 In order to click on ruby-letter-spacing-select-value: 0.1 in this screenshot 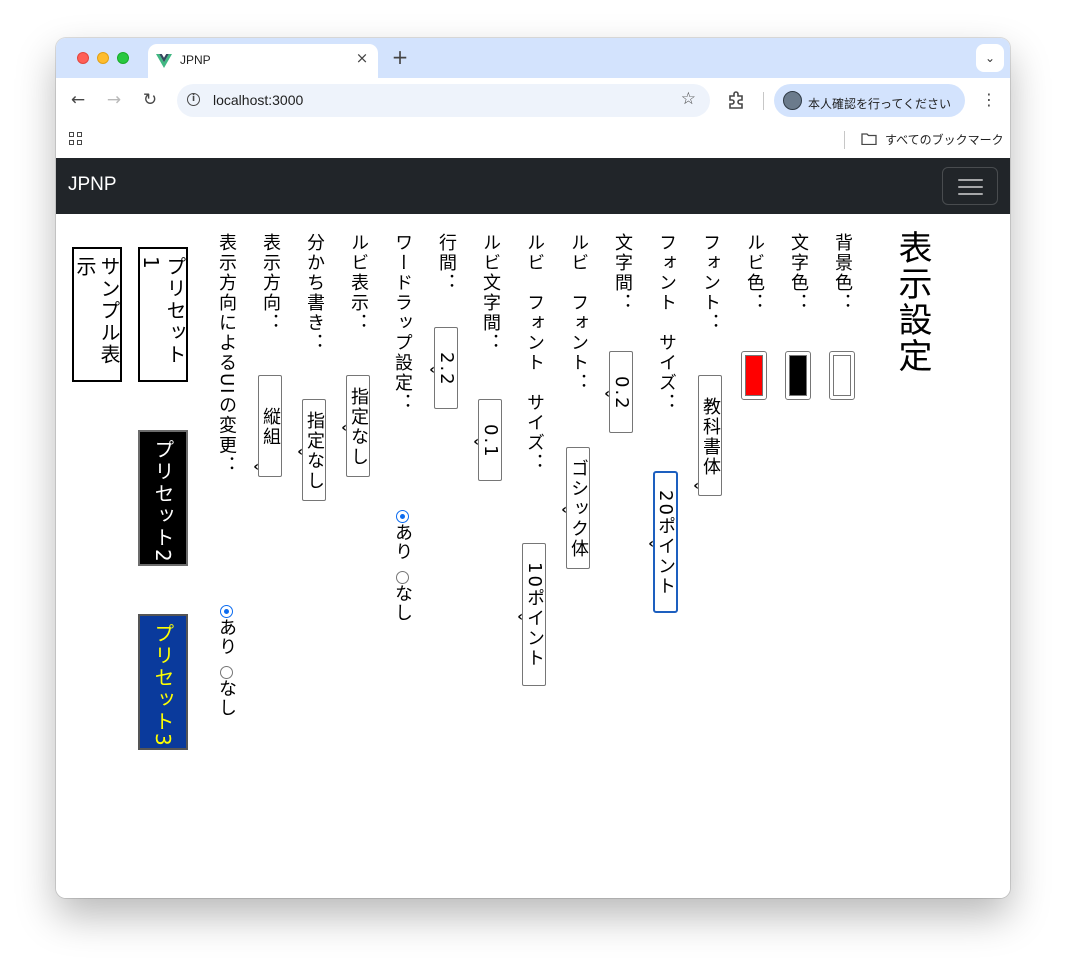, I will do `click(490, 441)`.